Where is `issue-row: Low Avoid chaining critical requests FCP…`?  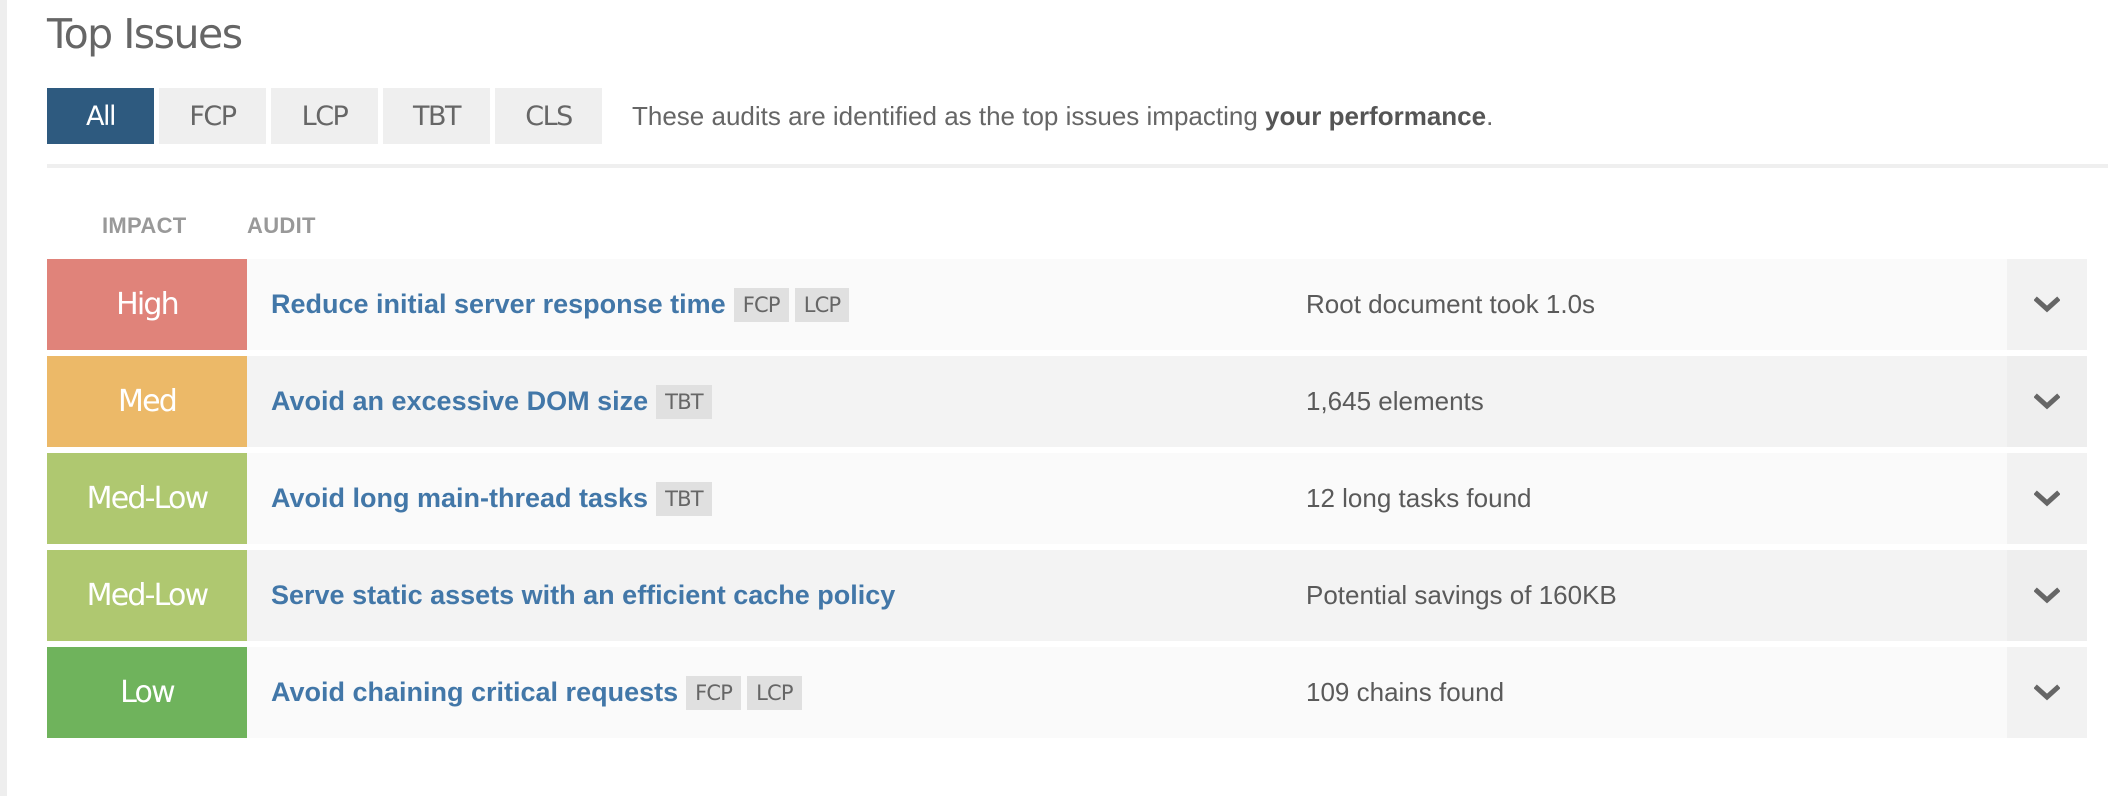
issue-row: Low Avoid chaining critical requests FCP… is located at coordinates (1067, 692).